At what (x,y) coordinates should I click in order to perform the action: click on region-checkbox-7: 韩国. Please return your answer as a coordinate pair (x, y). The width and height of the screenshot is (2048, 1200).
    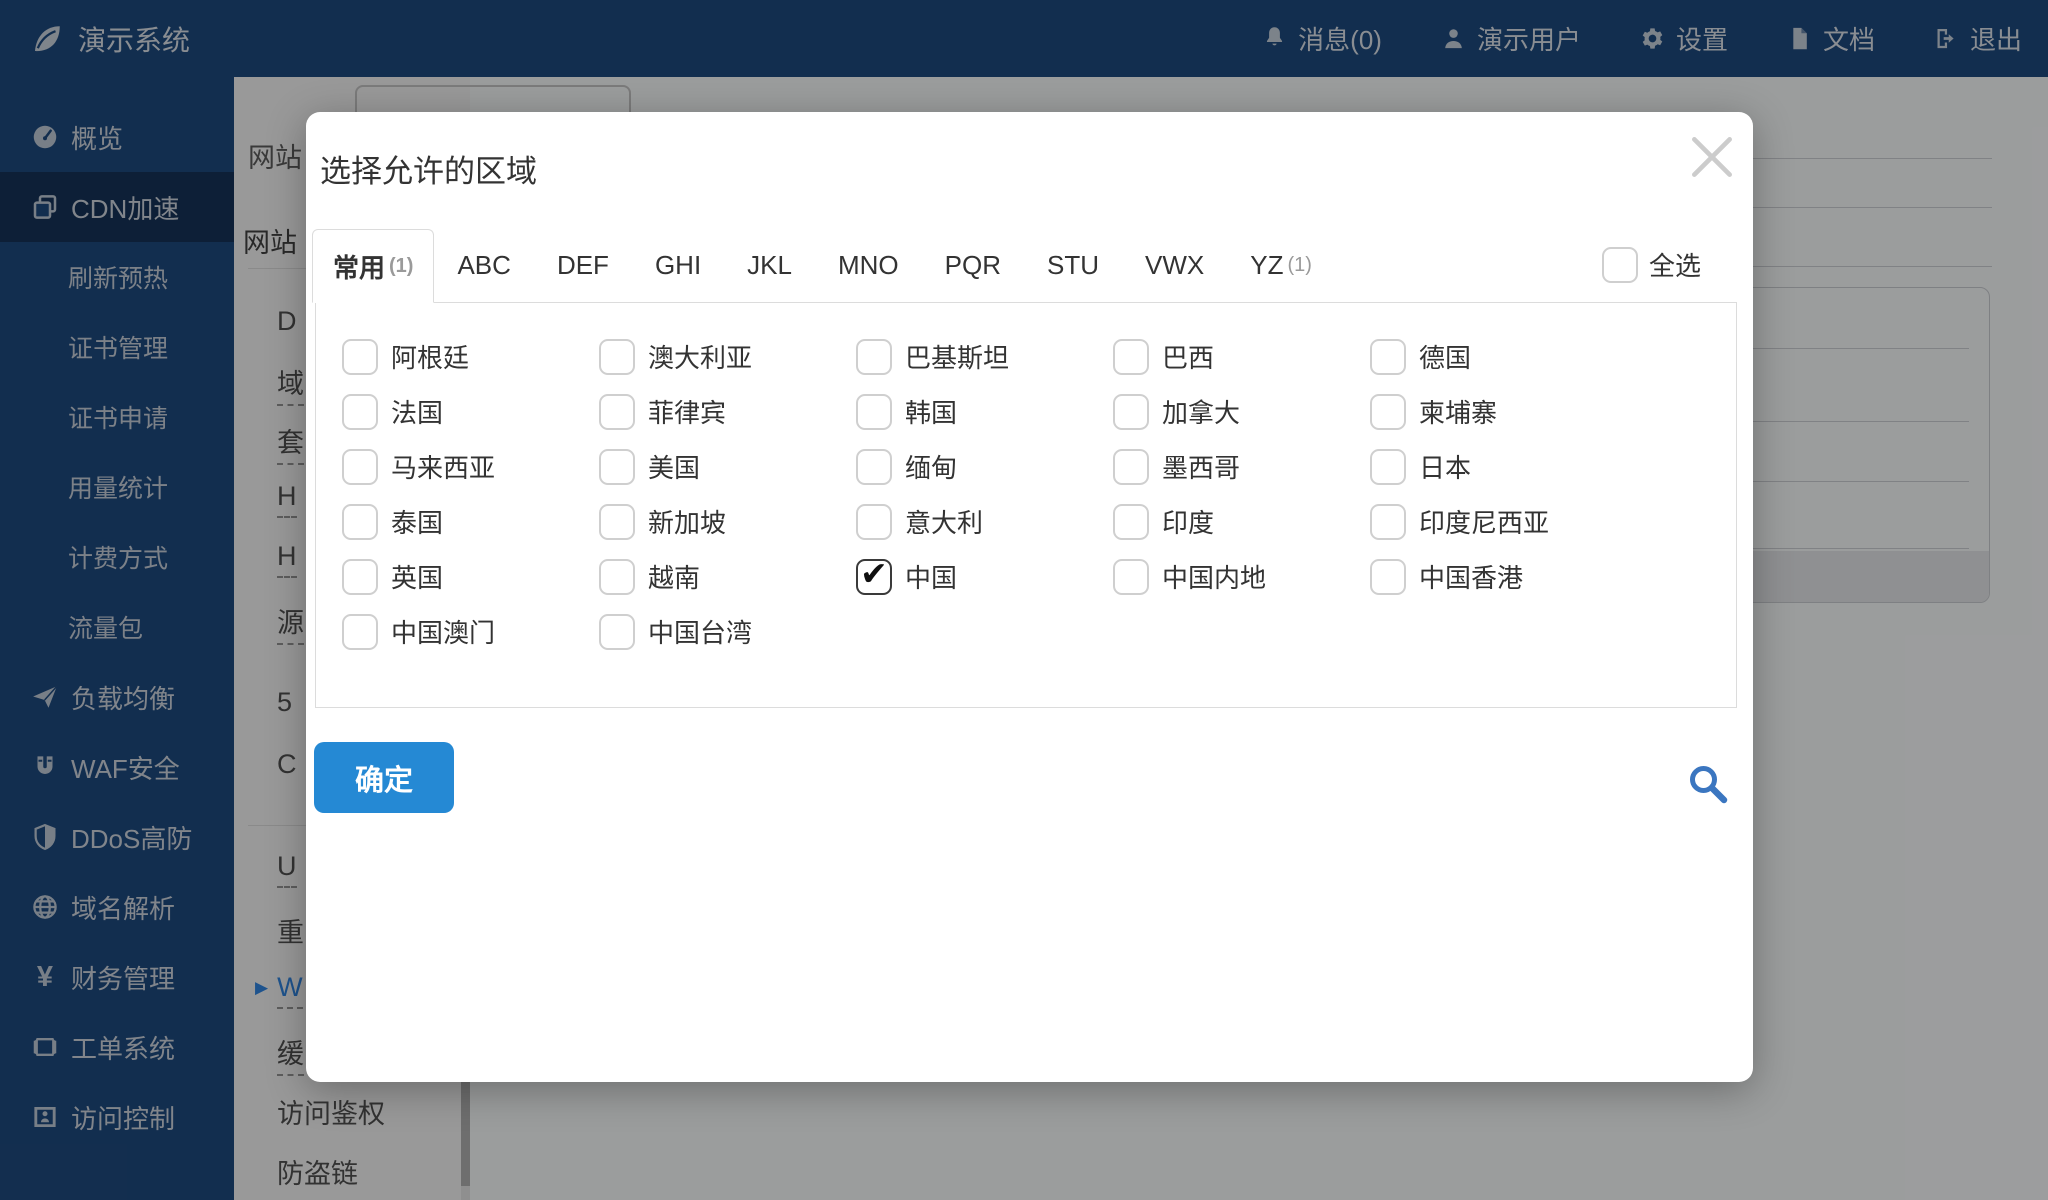
    Looking at the image, I should click on (984, 411).